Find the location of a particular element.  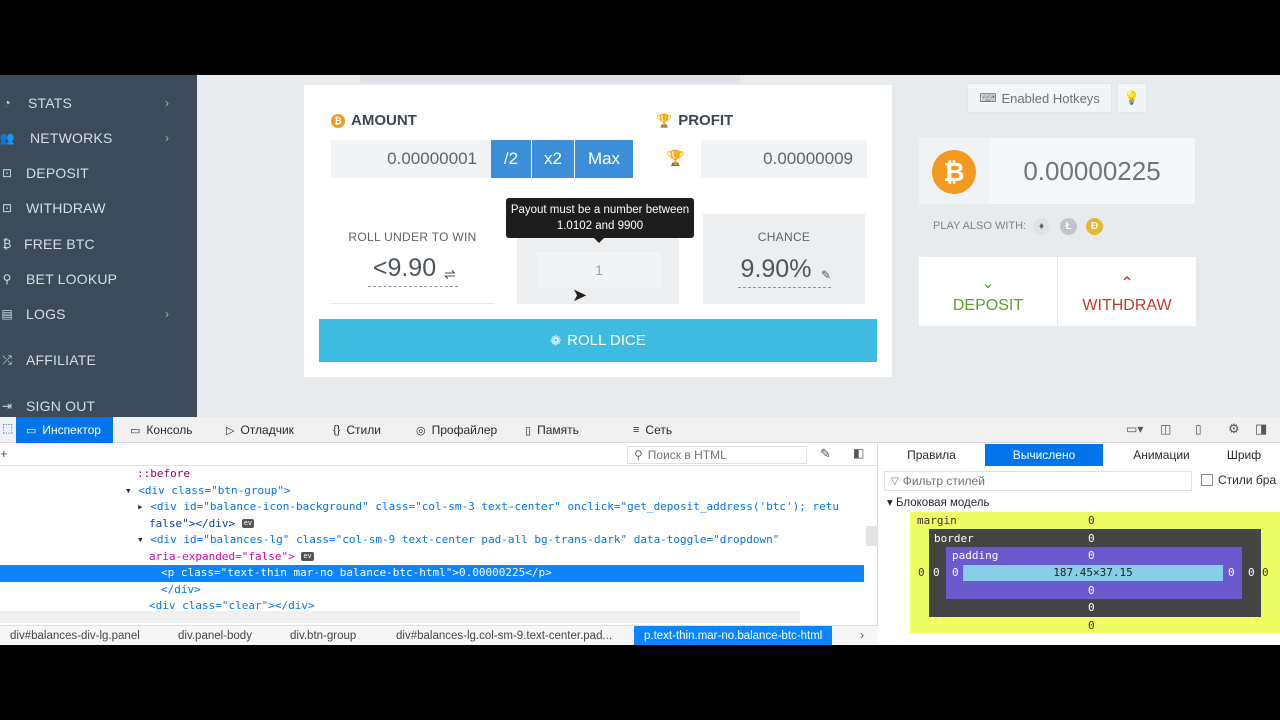

tab-debugger: ▷ Отладчик is located at coordinates (262, 430).